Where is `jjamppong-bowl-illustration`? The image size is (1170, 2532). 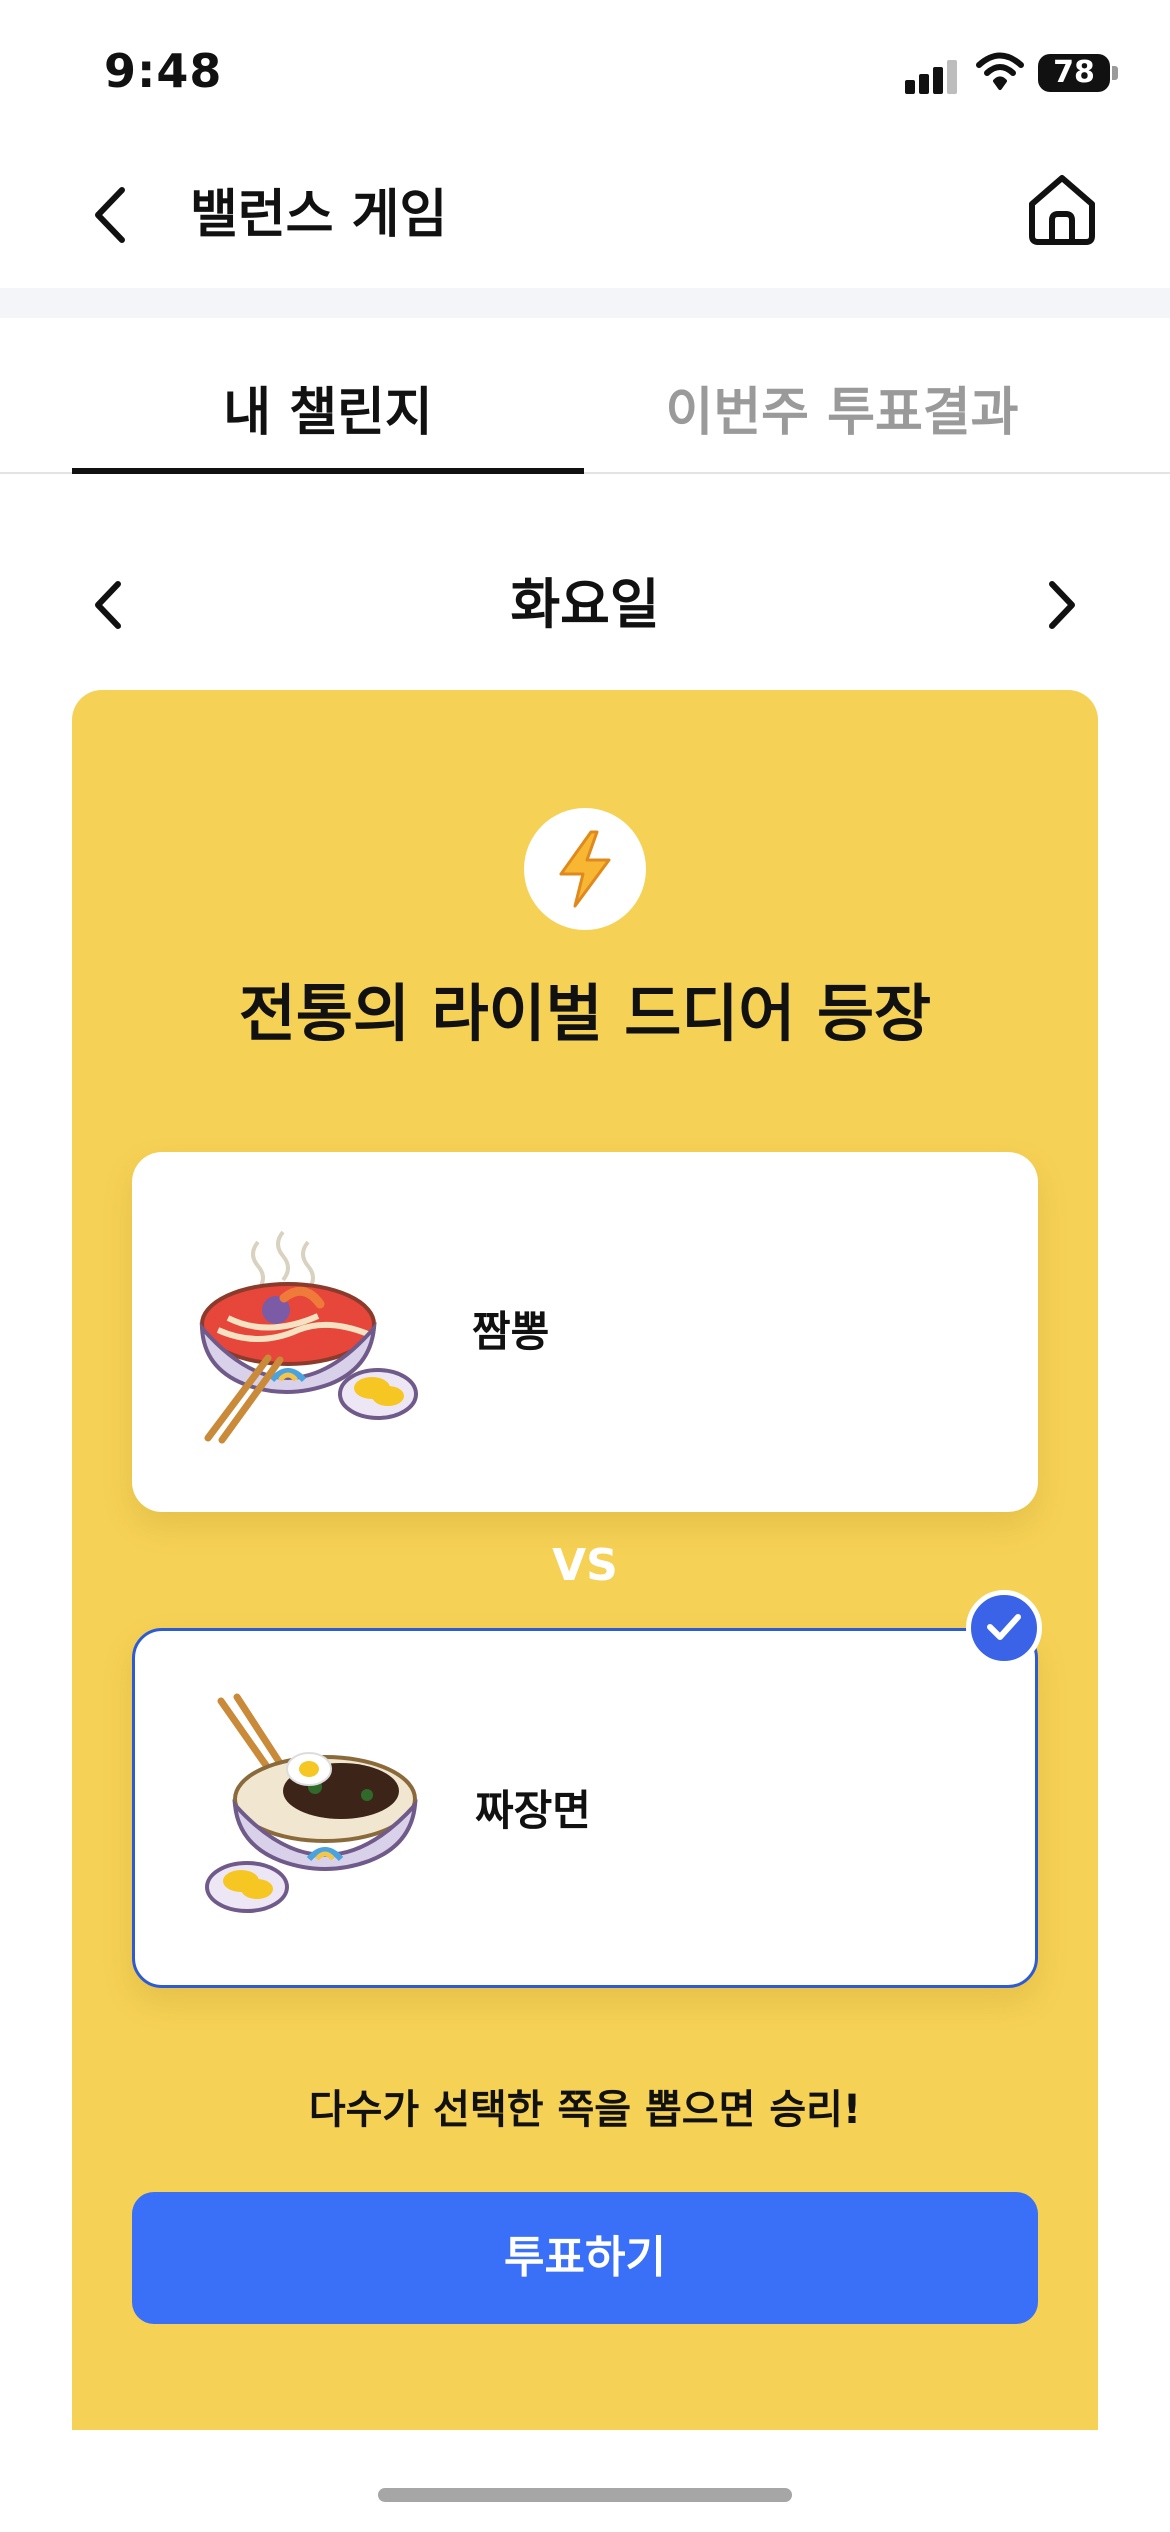 jjamppong-bowl-illustration is located at coordinates (308, 1337).